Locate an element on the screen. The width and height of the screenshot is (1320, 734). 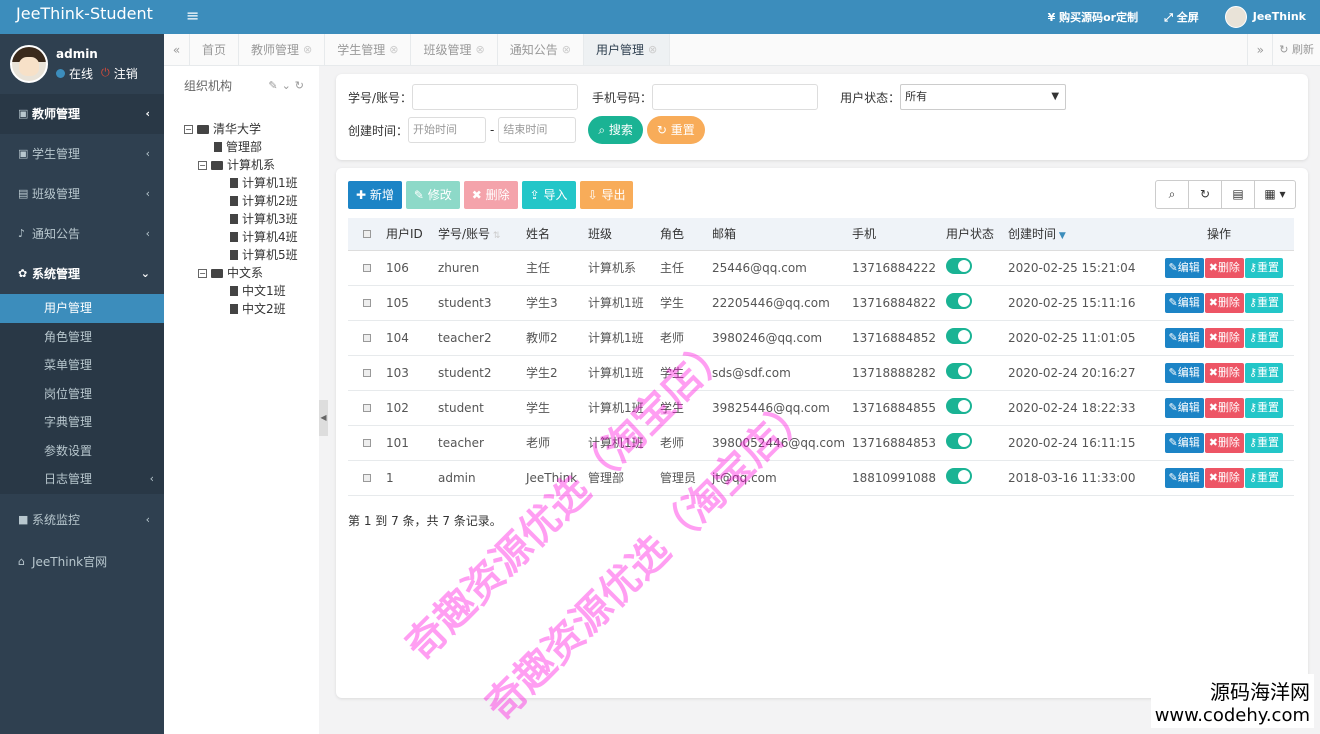
tree-node-cs: − 计算机系 is located at coordinates (252, 165).